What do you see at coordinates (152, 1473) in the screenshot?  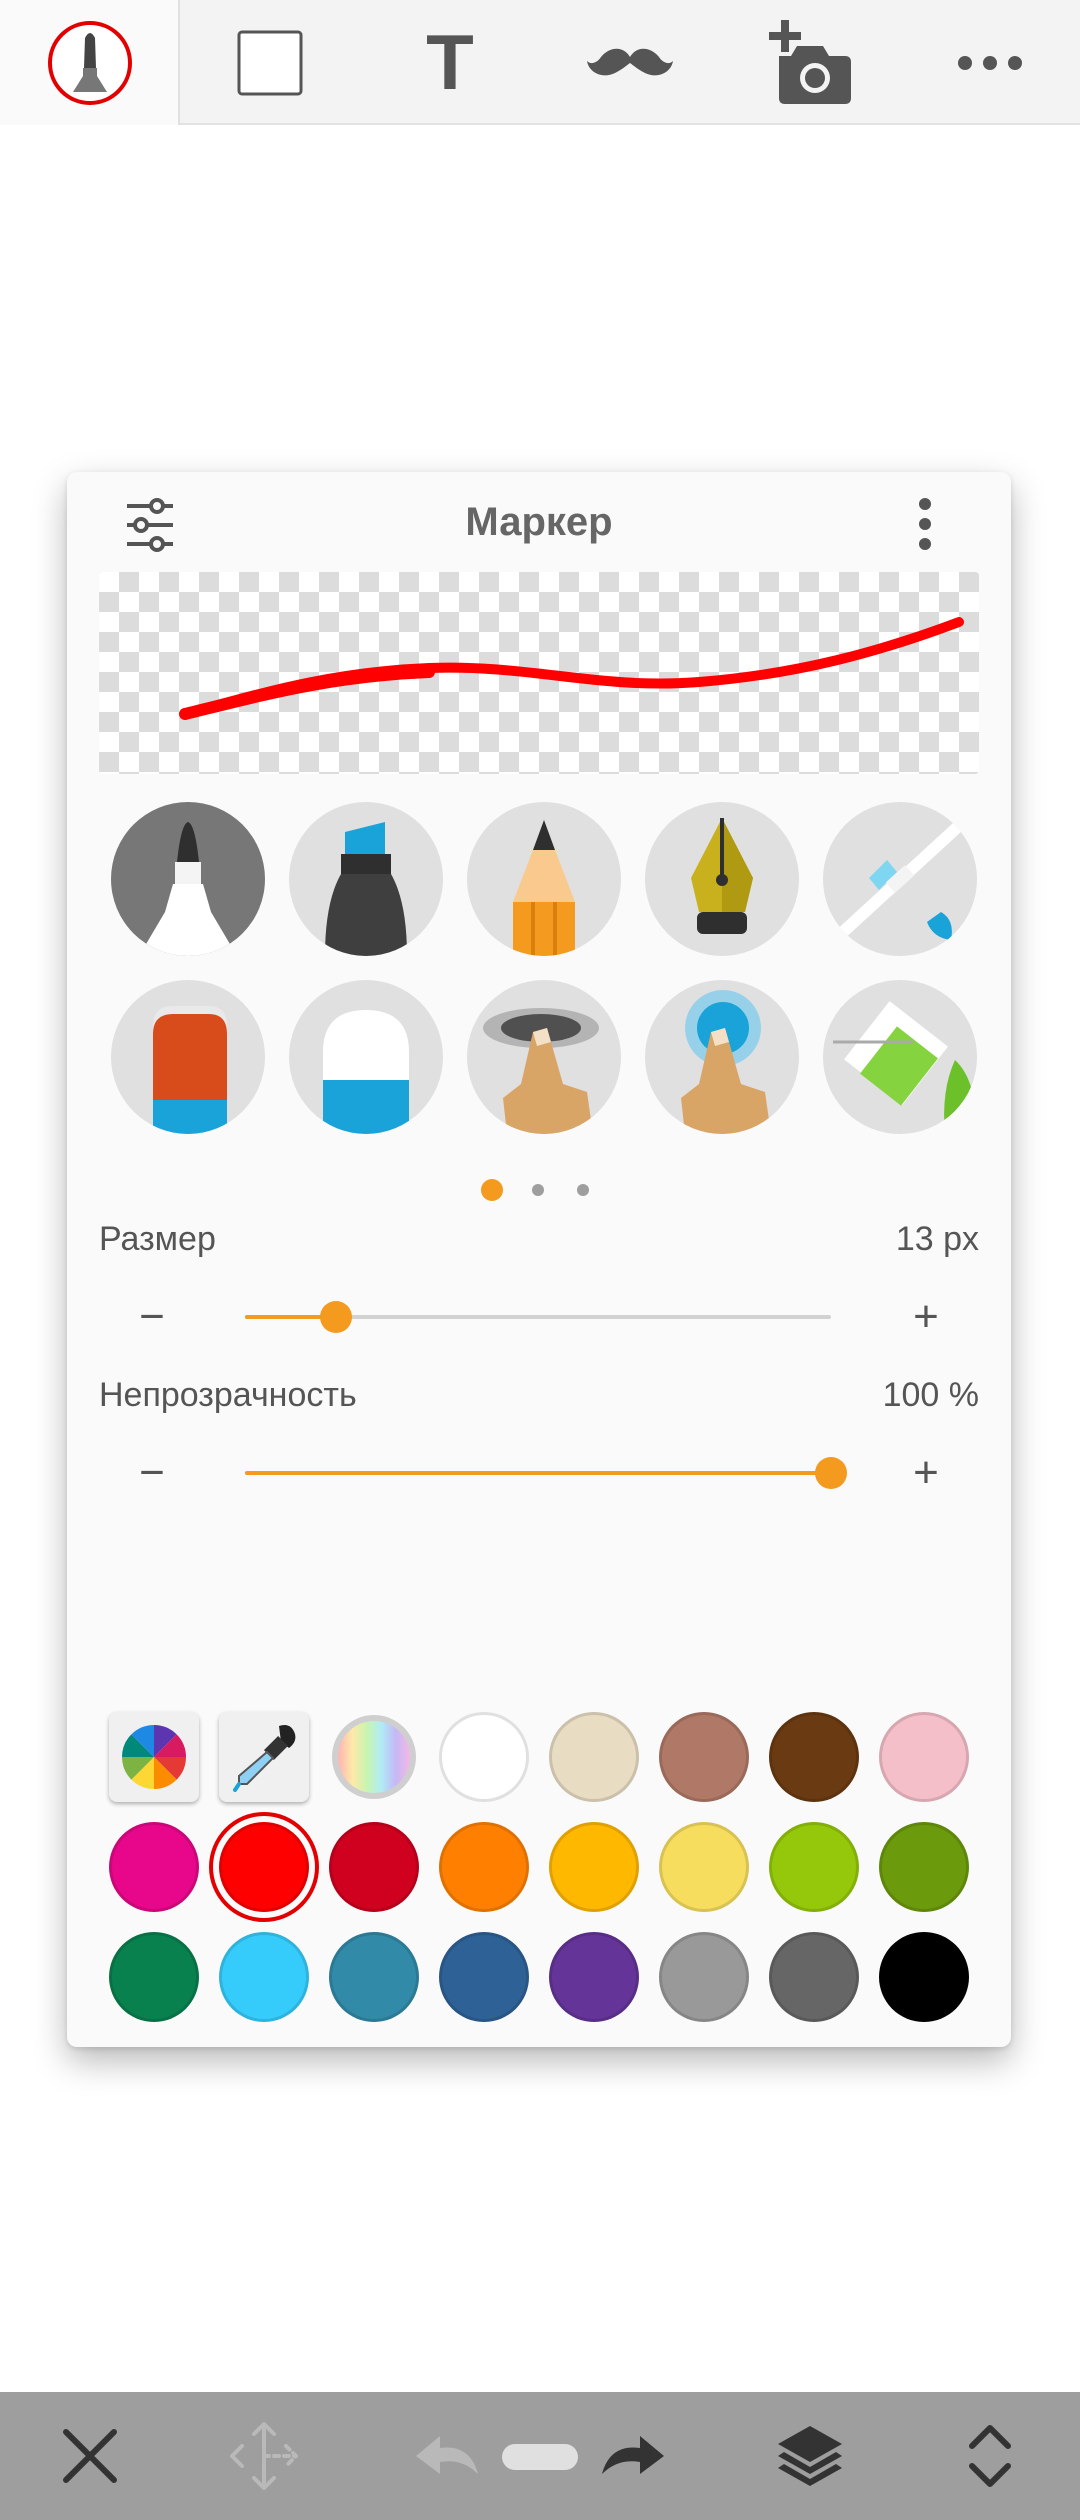 I see `opacity-decrease-button: −` at bounding box center [152, 1473].